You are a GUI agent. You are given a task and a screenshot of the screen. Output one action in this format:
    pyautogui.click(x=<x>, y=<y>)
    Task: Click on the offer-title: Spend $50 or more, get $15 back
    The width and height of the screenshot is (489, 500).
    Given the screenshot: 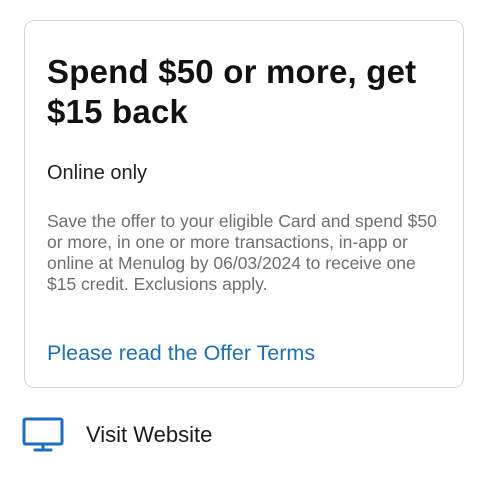 What is the action you would take?
    pyautogui.click(x=232, y=91)
    